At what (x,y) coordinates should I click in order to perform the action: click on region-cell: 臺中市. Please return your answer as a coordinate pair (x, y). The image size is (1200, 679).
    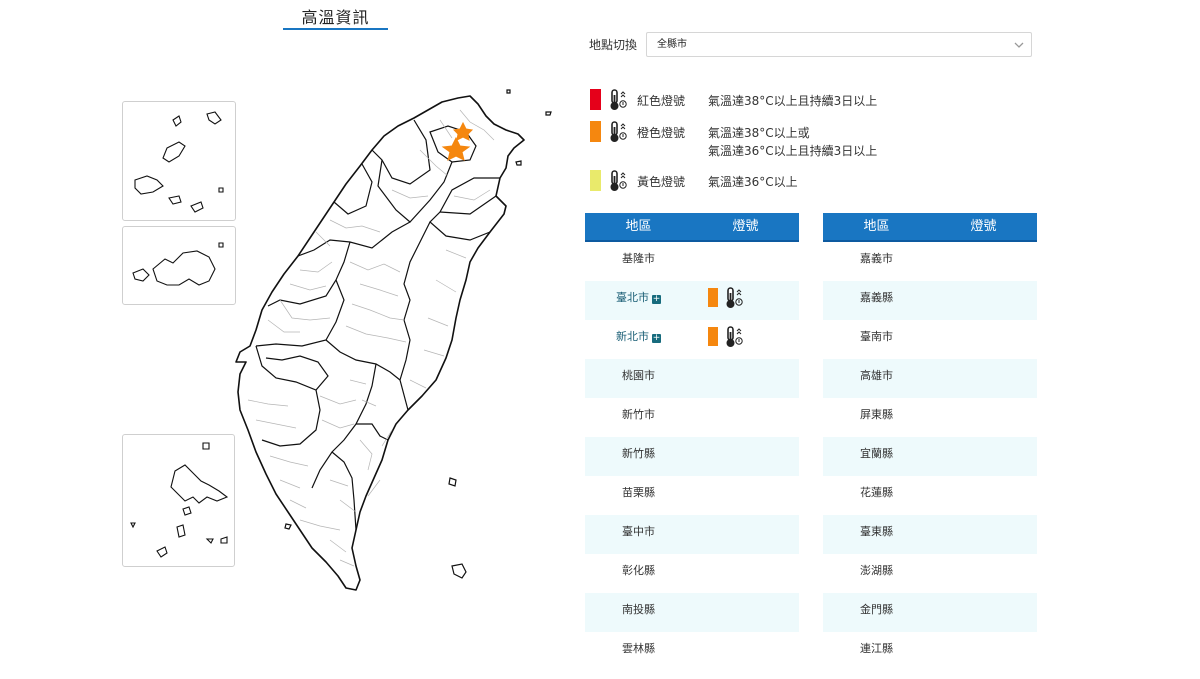
    Looking at the image, I should click on (638, 534).